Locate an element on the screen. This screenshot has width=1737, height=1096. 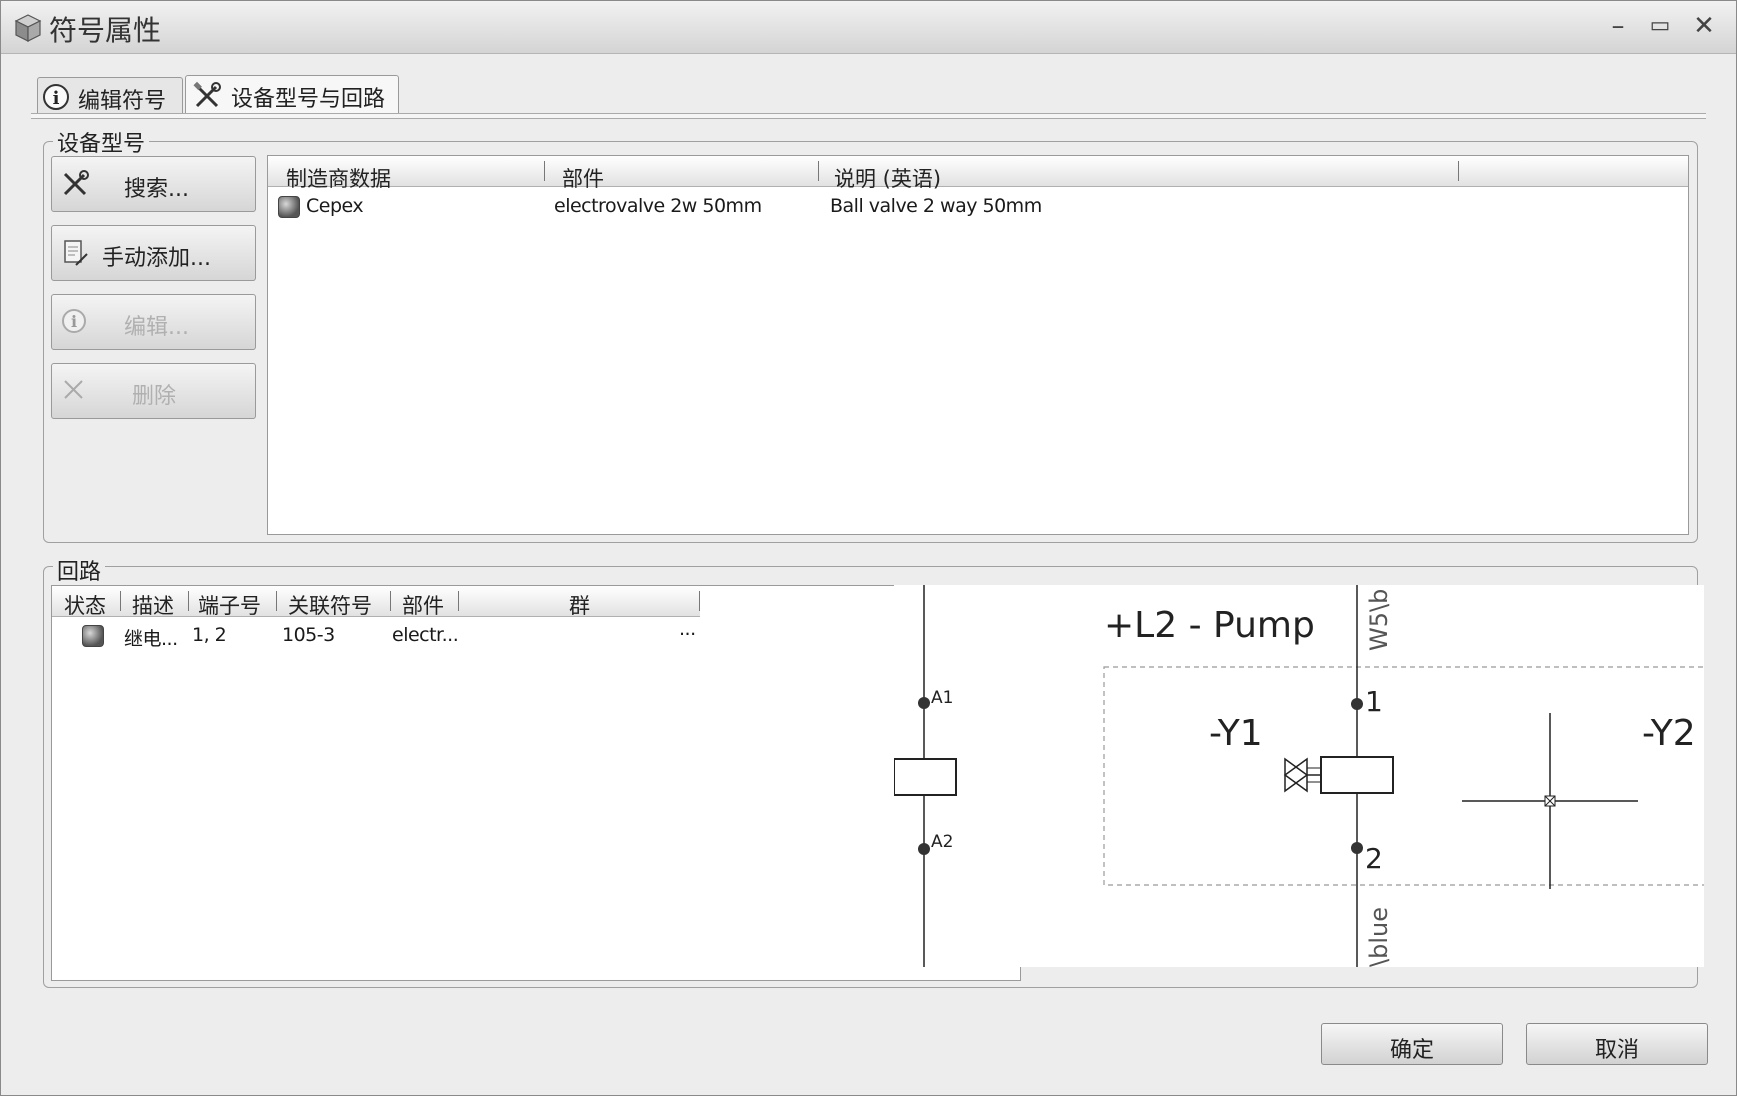
ok-button-label: 确定 is located at coordinates (1411, 1050).